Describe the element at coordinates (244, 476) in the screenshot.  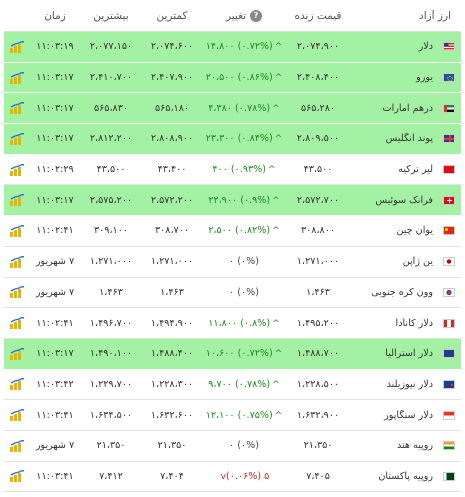
I see `change-cell: v(۰.۰۶%) ۵` at that location.